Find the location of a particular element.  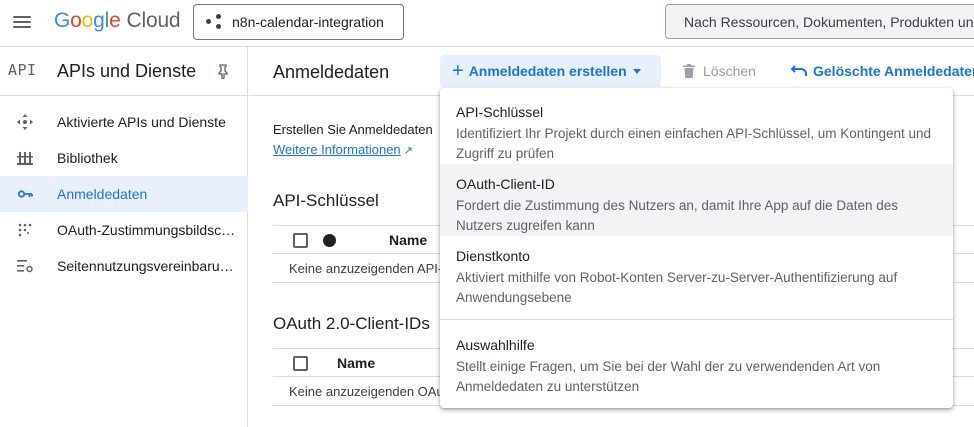

delete-button: Löschen is located at coordinates (719, 71).